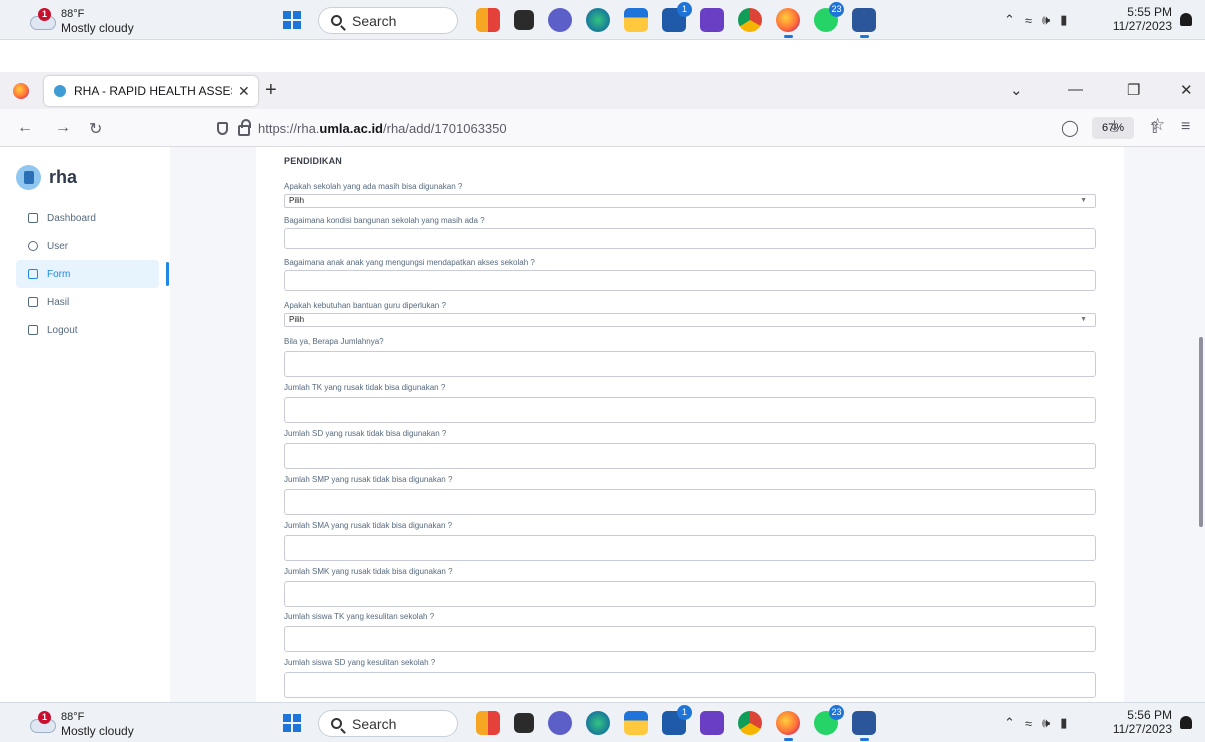  I want to click on sidebar-item-dashboard: Dashboard, so click(87, 218).